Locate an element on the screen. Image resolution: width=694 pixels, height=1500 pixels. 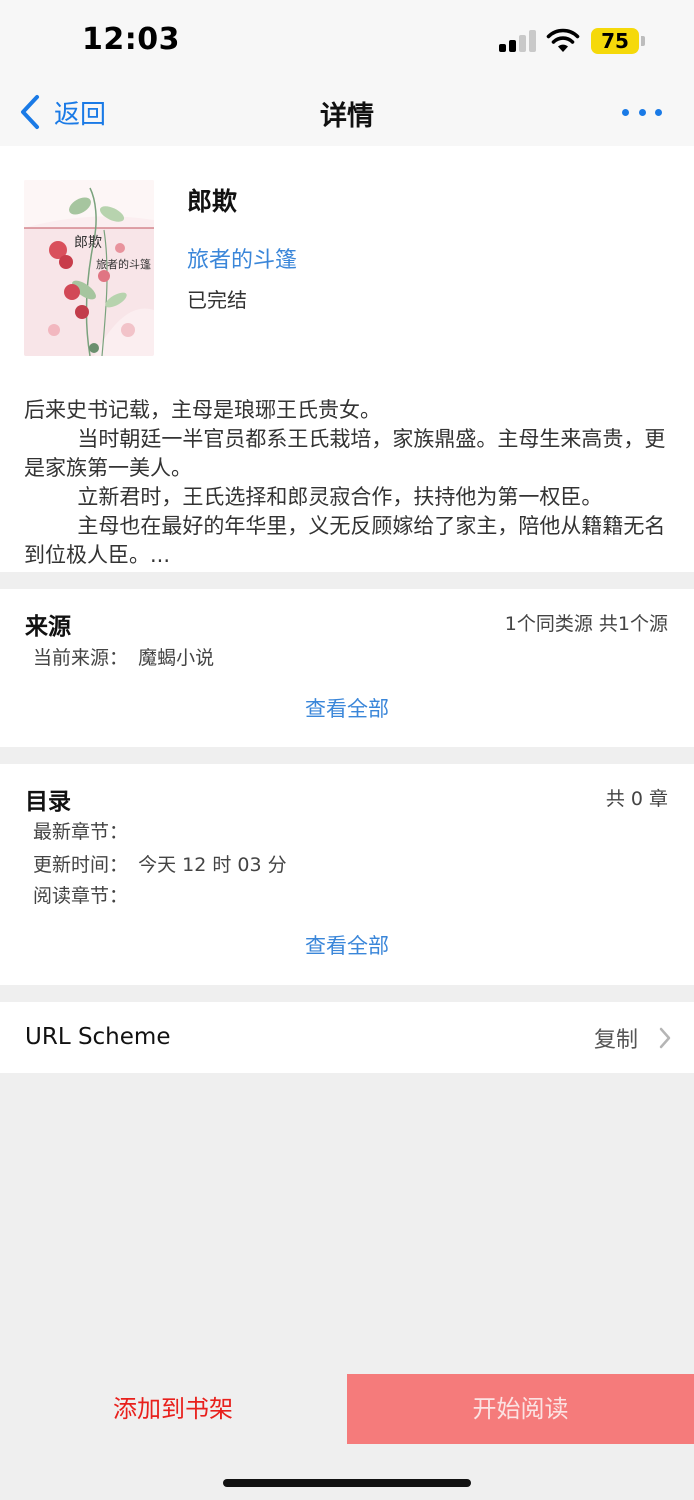
updated-time-row: 更新时间： 今天 12 时 03 分 is located at coordinates (160, 863).